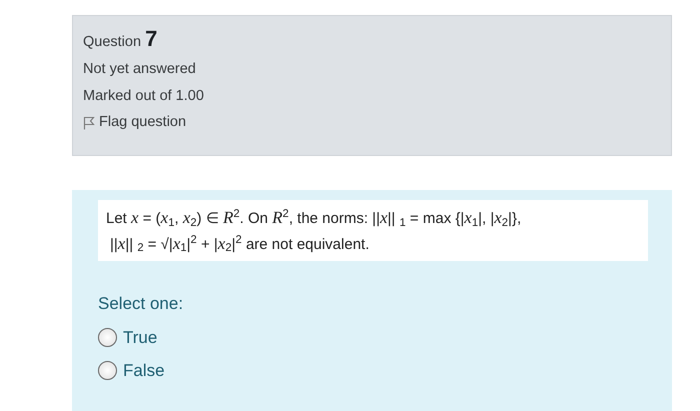  What do you see at coordinates (120, 39) in the screenshot?
I see `question-number: Question 7` at bounding box center [120, 39].